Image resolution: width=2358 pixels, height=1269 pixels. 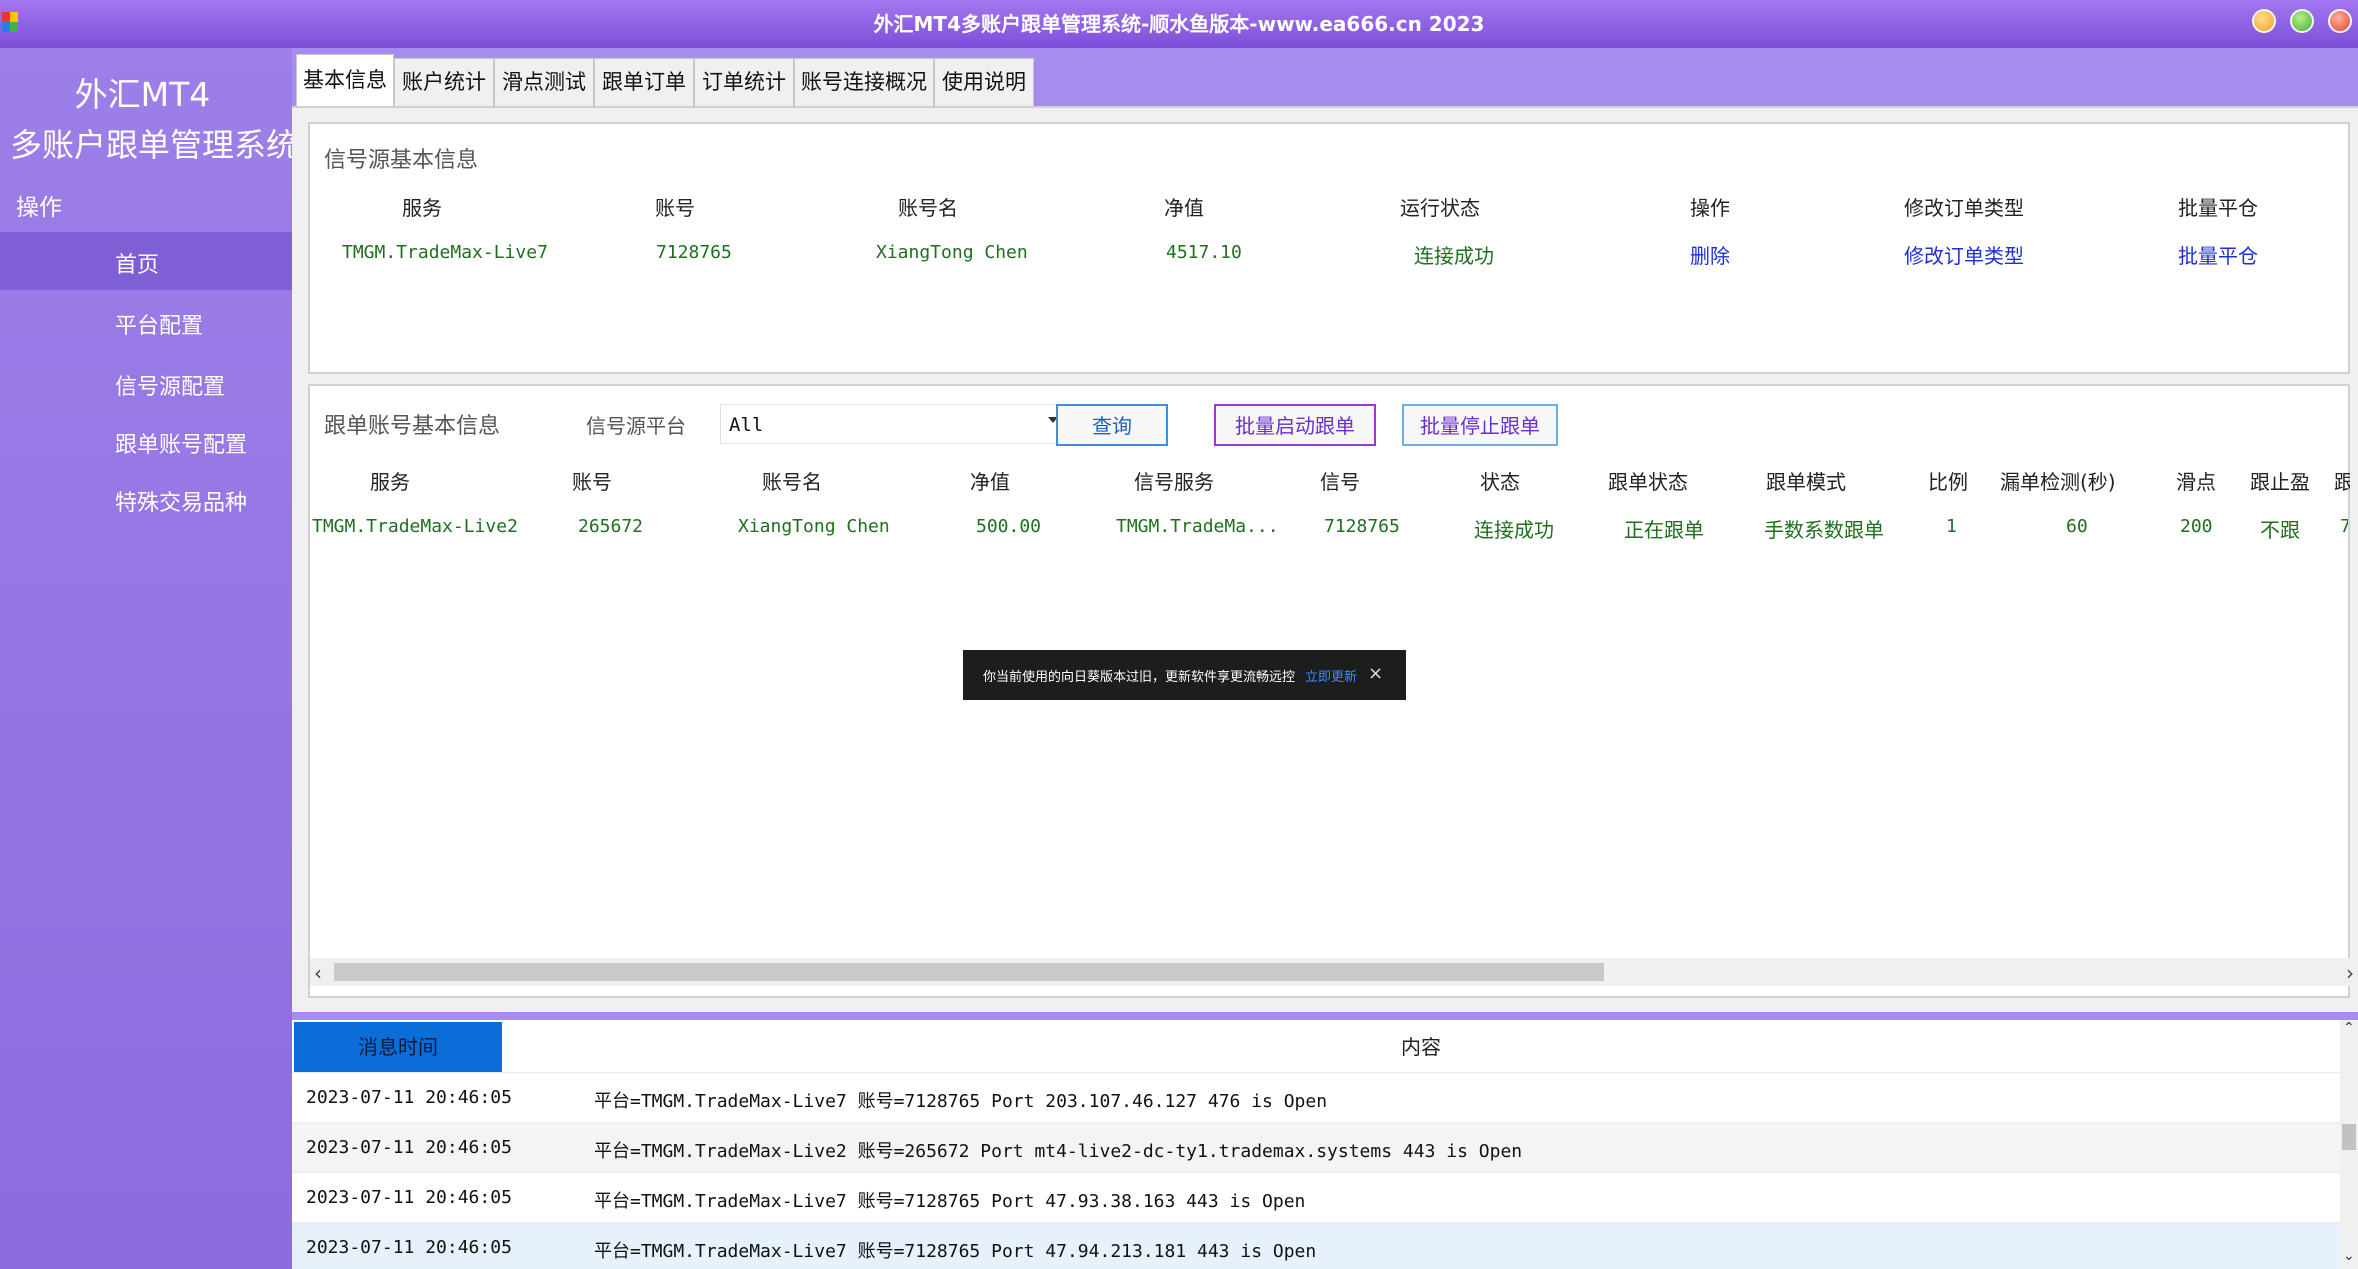 I want to click on chevron-up-icon: ⌃, so click(x=2349, y=1028).